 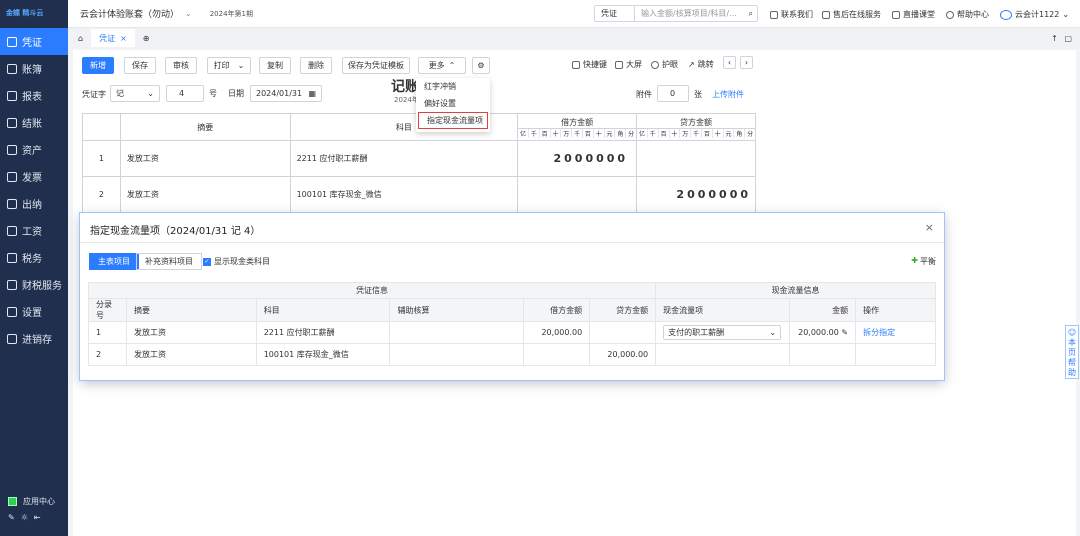 I want to click on row-subject: 100101 库存现金_微信, so click(x=404, y=194).